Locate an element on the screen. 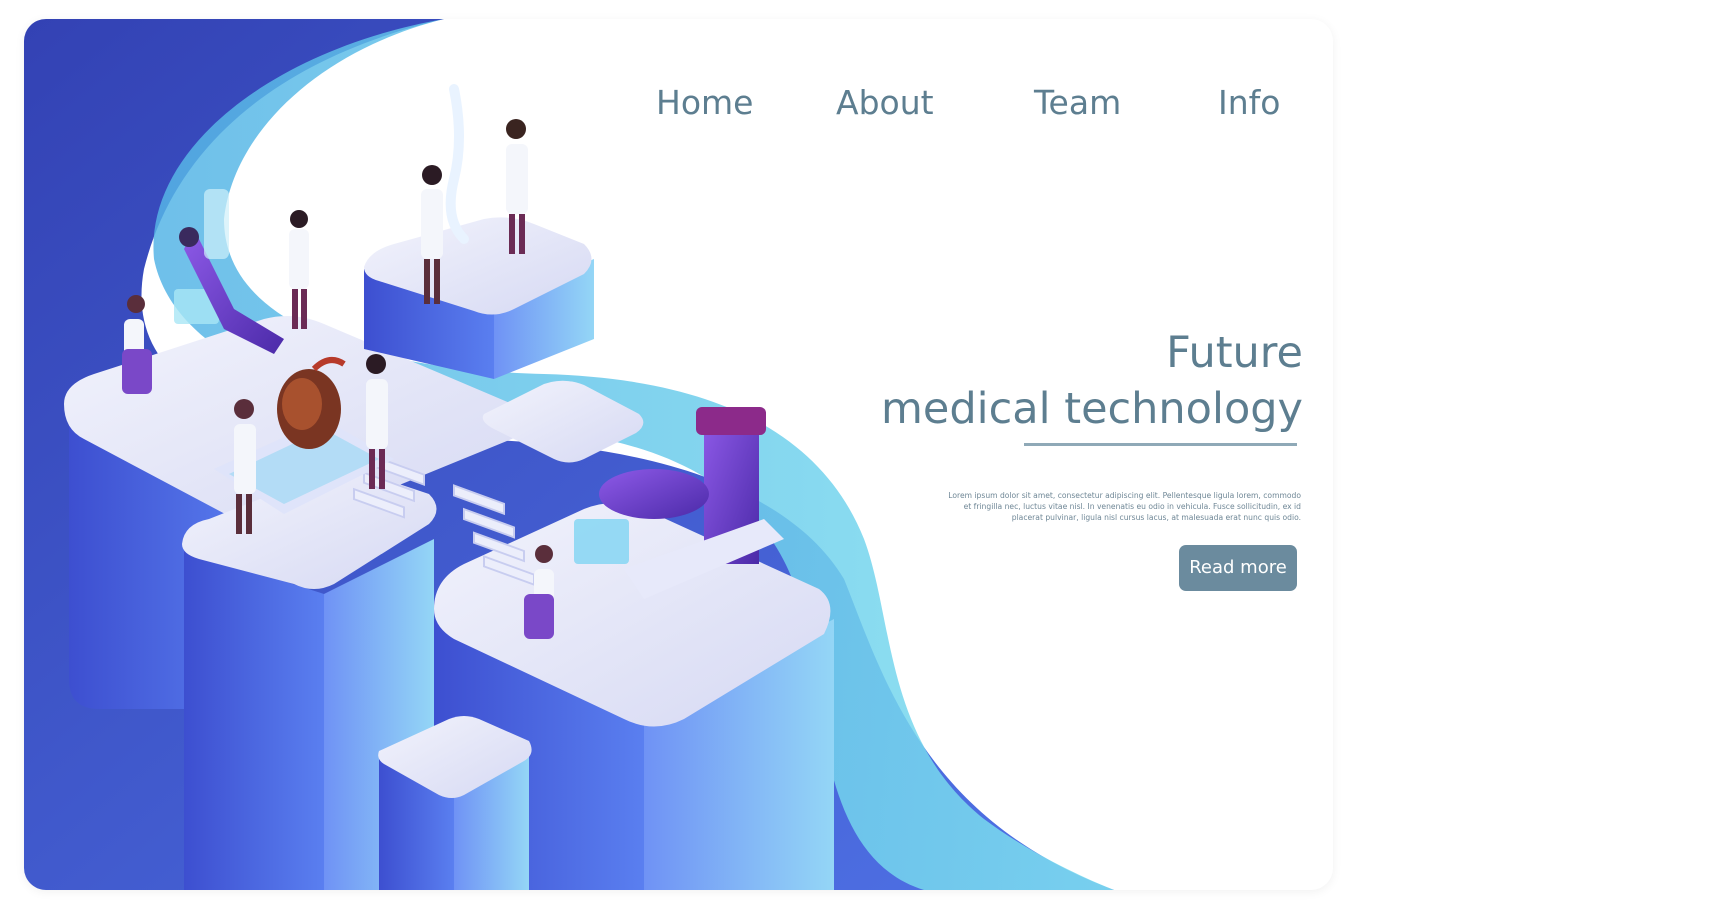  nav-home-link: Home is located at coordinates (704, 102).